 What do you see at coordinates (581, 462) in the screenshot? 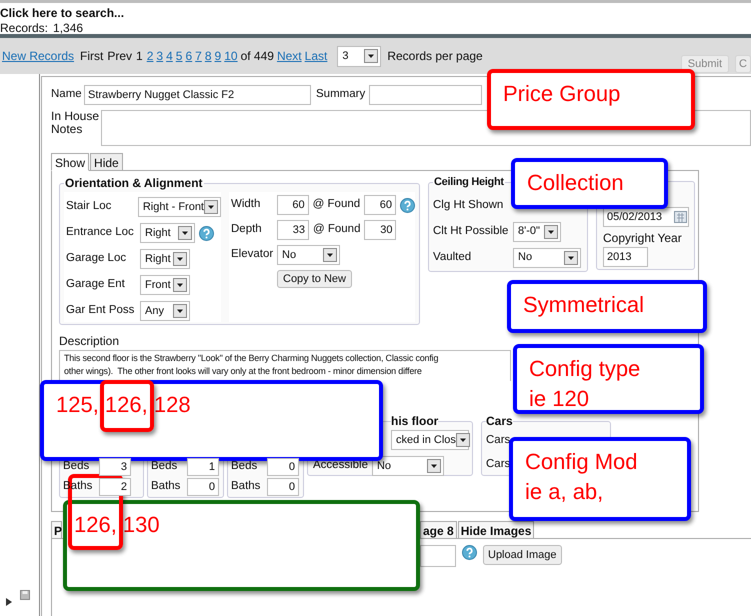
I see `callout-text: Config Mod` at bounding box center [581, 462].